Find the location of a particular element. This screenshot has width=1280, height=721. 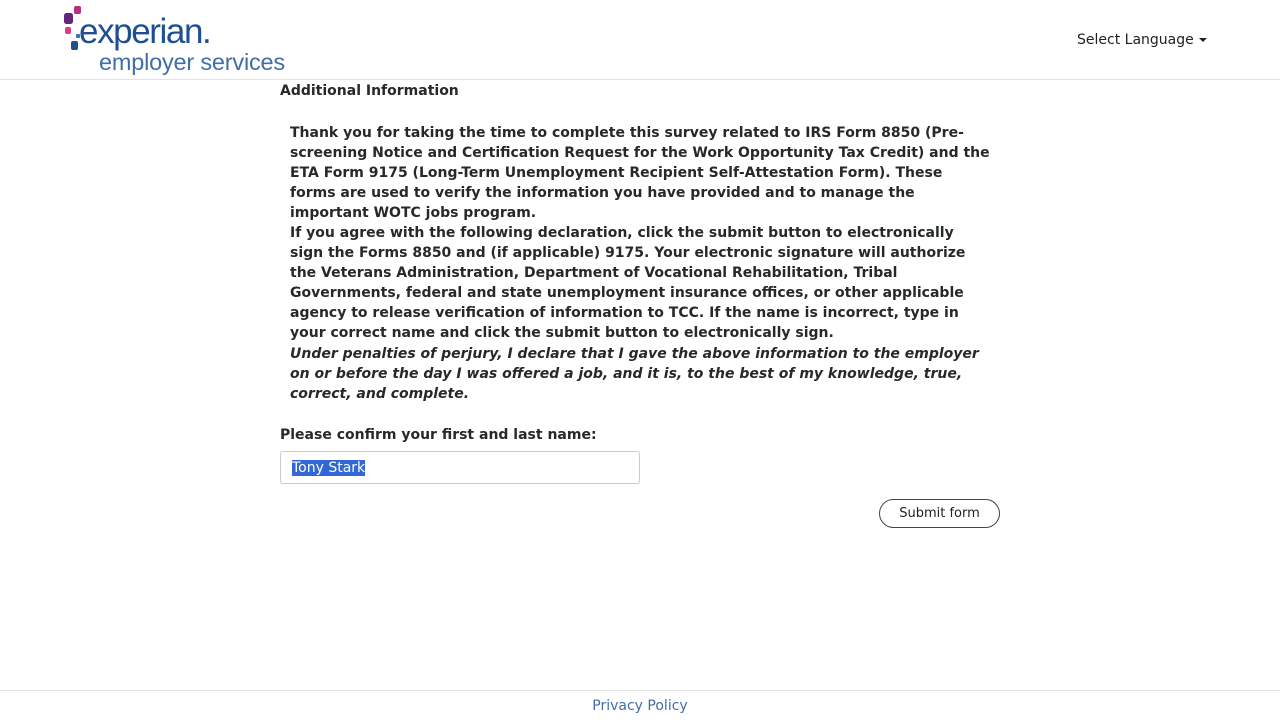

logo-subtitle: employer services is located at coordinates (192, 62).